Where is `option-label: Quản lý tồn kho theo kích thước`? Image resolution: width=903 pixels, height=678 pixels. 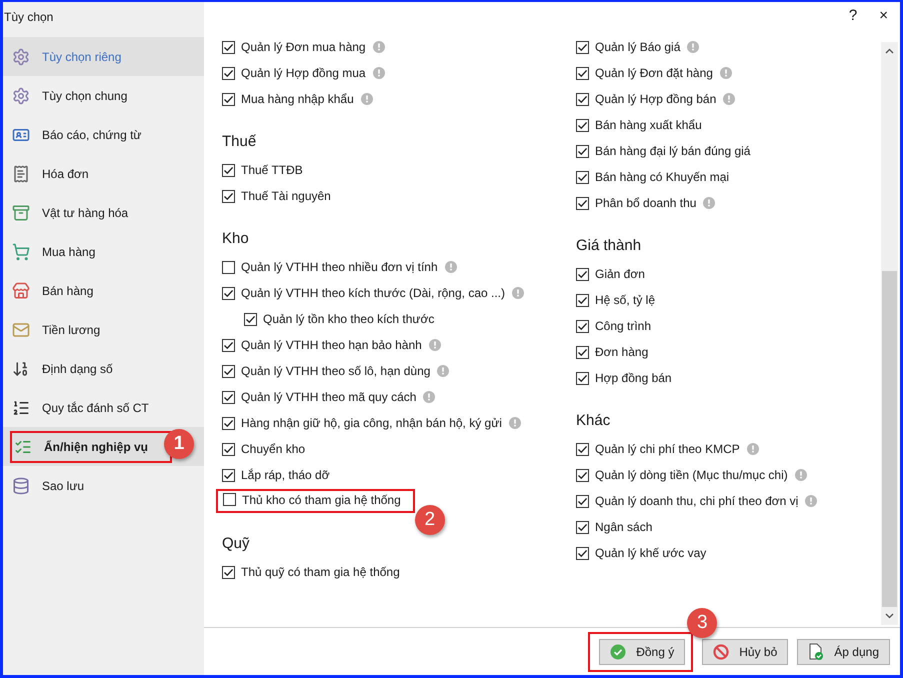
option-label: Quản lý tồn kho theo kích thước is located at coordinates (348, 319).